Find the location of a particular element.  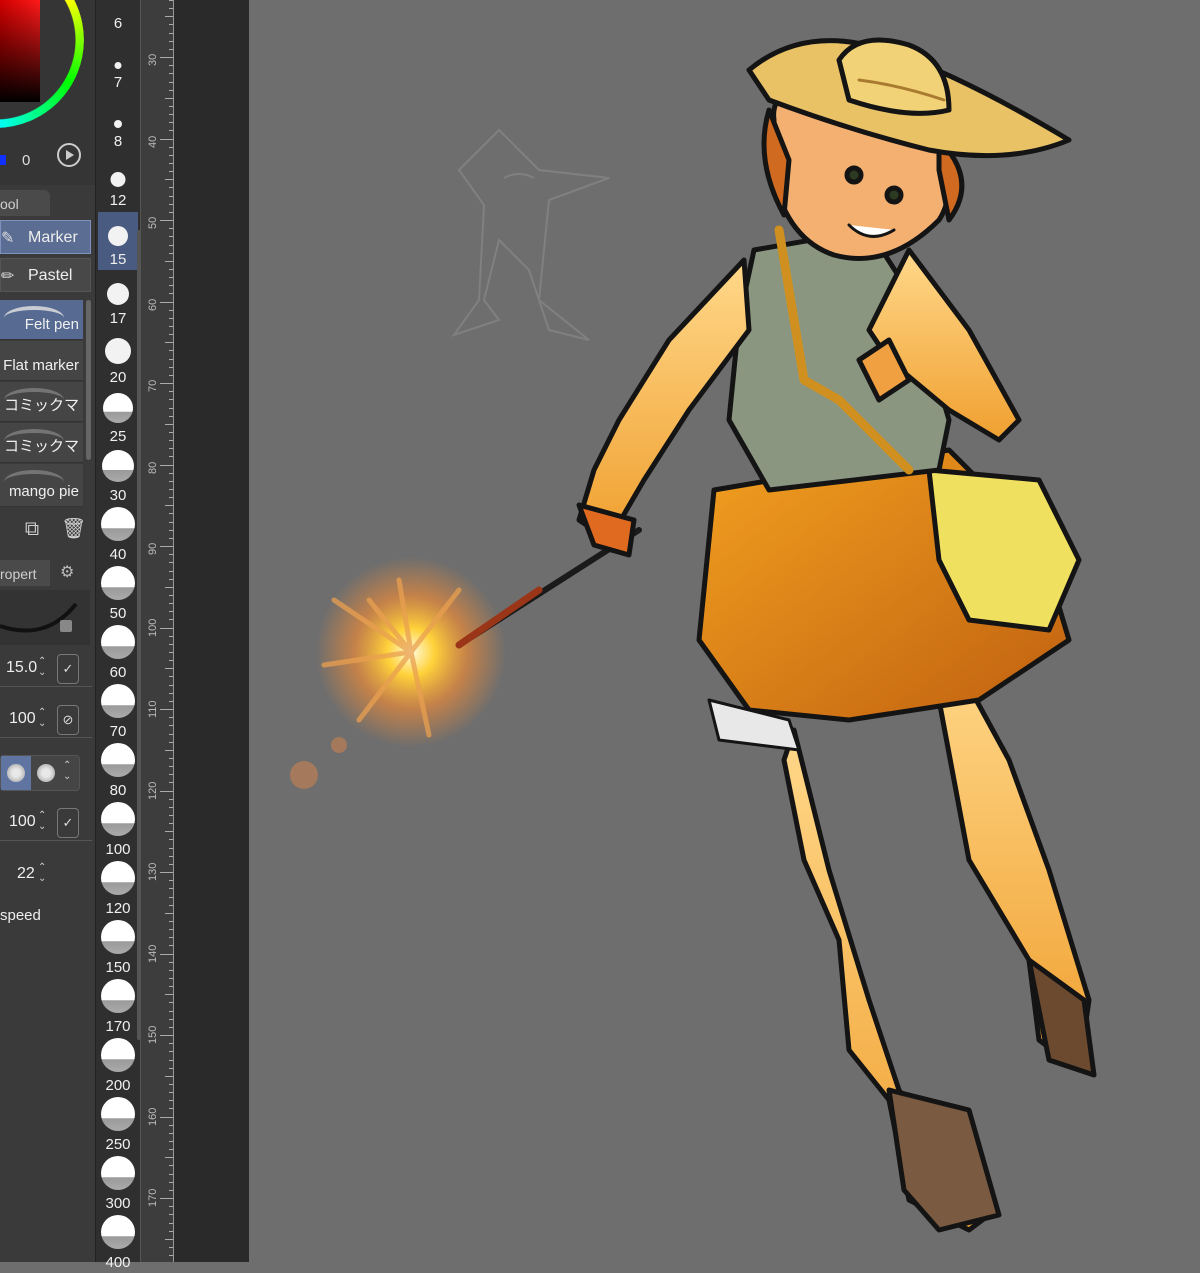

brush-shape-selector: ⌃ ⌄ is located at coordinates (40, 773).